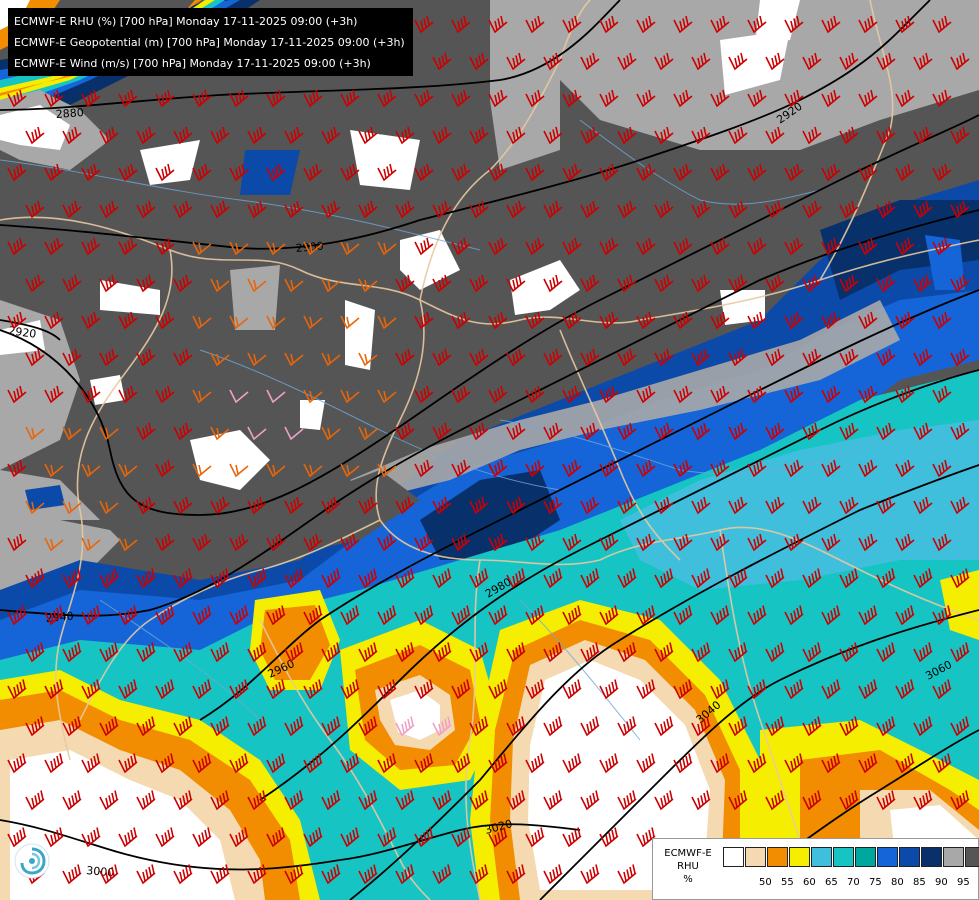 The height and width of the screenshot is (900, 979). What do you see at coordinates (853, 882) in the screenshot?
I see `legend-tick-label: 70` at bounding box center [853, 882].